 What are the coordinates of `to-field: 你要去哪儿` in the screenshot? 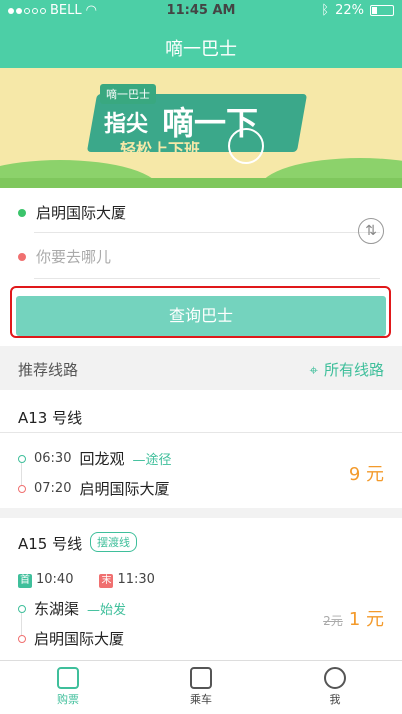 It's located at (64, 256).